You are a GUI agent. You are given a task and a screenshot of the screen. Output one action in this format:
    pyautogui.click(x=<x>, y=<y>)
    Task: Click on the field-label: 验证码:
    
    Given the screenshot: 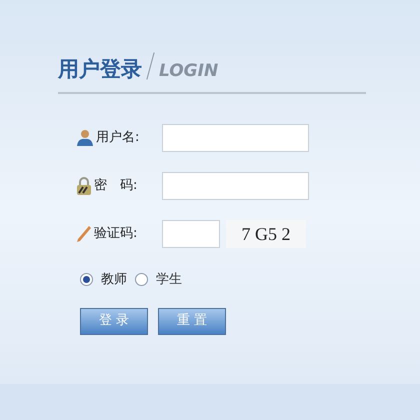 What is the action you would take?
    pyautogui.click(x=116, y=234)
    